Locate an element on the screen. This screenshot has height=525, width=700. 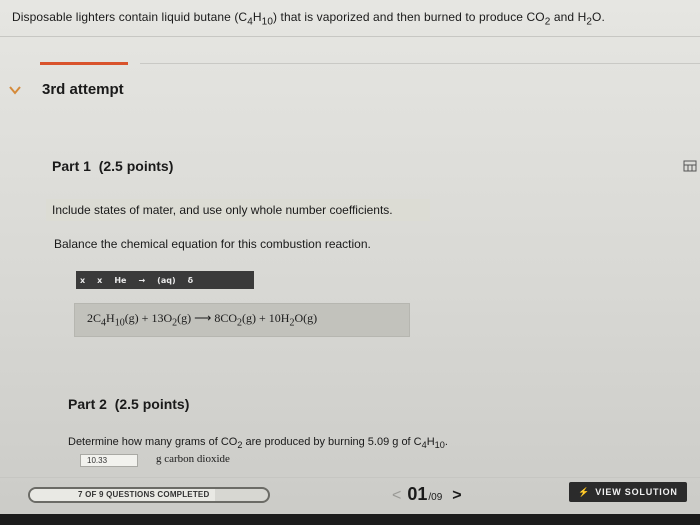
equation-toolbar: x x He → (aq) δ is located at coordinates (165, 280).